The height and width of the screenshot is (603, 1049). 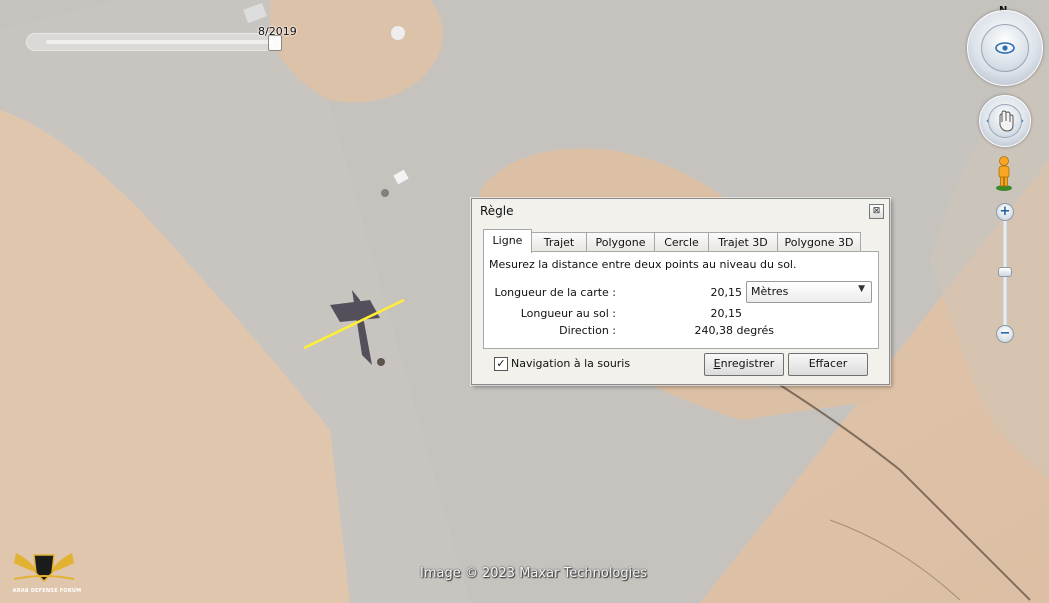 I want to click on ground-length-label: Longueur au sol :, so click(x=568, y=313).